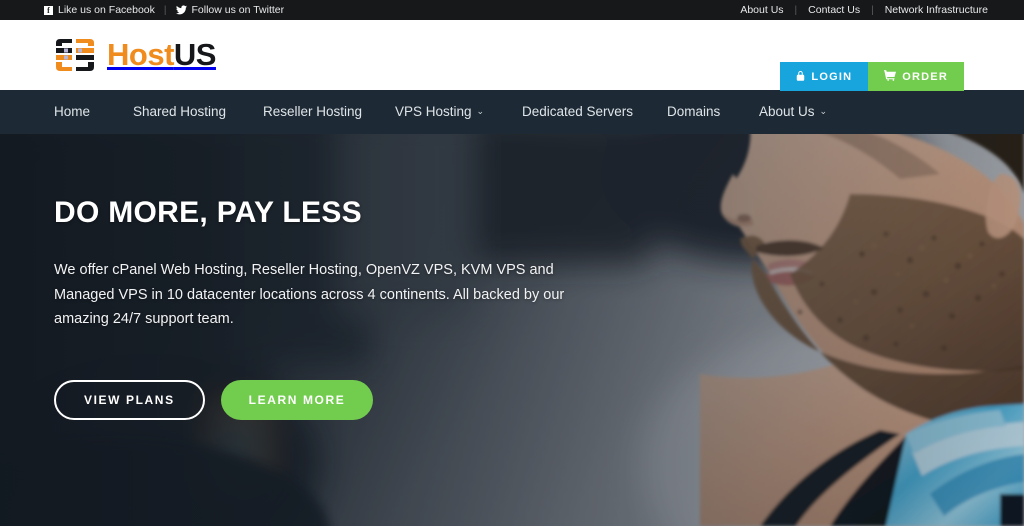 This screenshot has height=526, width=1024. I want to click on lock-icon, so click(800, 77).